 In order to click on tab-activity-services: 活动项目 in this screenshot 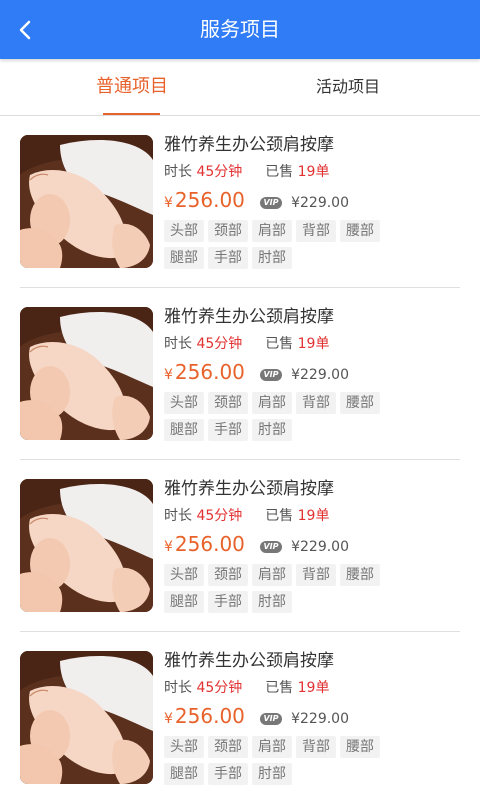, I will do `click(348, 87)`.